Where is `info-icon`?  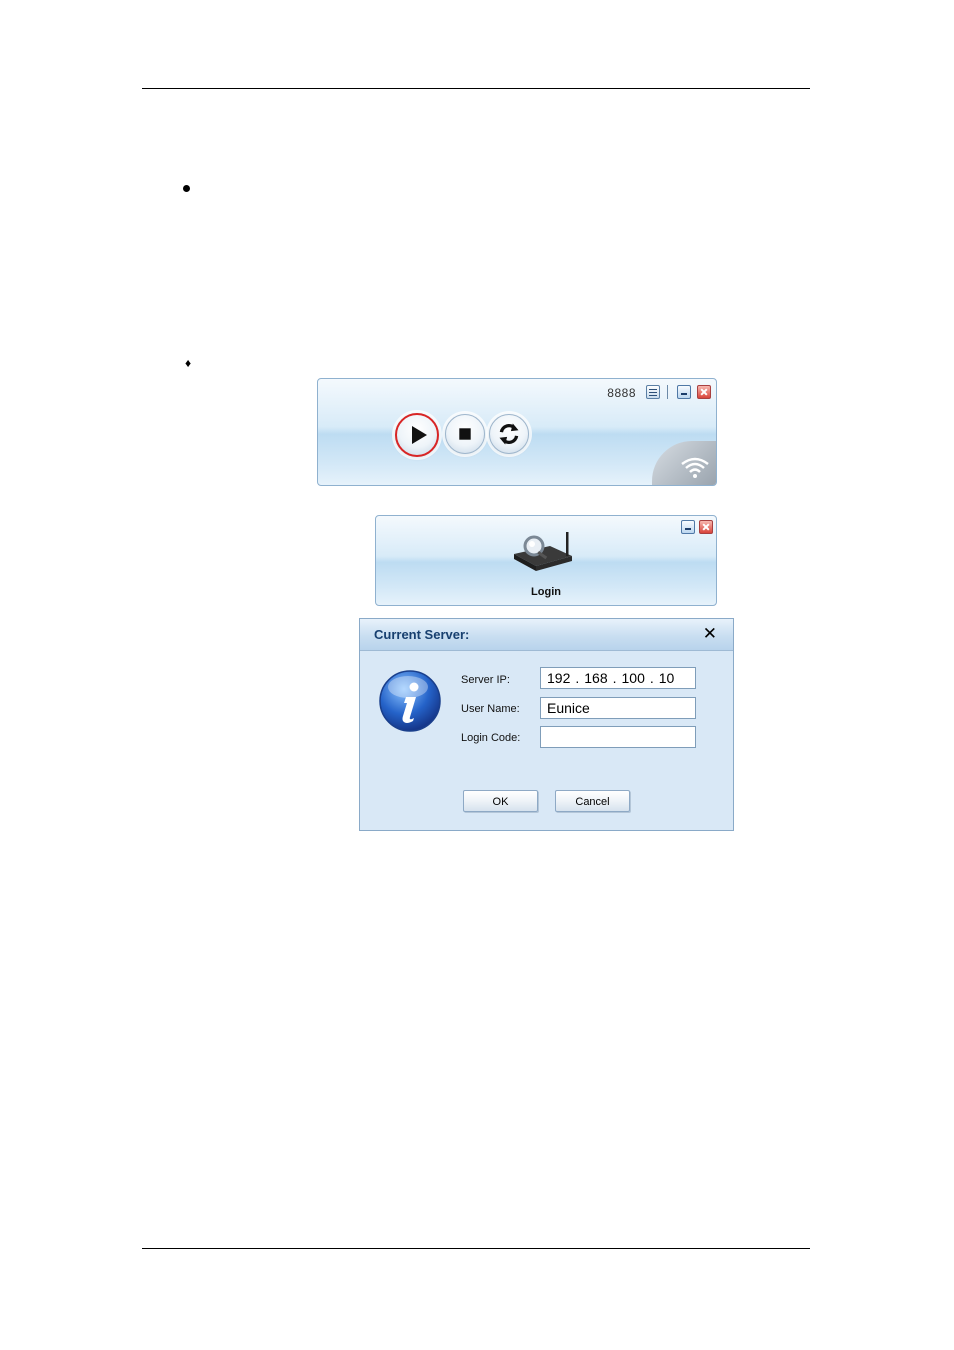
info-icon is located at coordinates (410, 701).